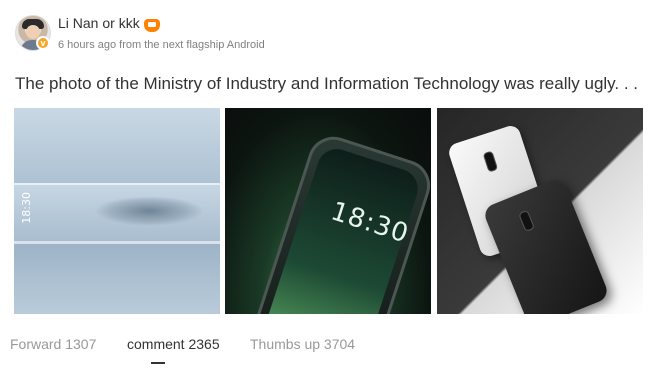 This screenshot has width=663, height=370. I want to click on post-source: from the next flagship Android, so click(192, 45).